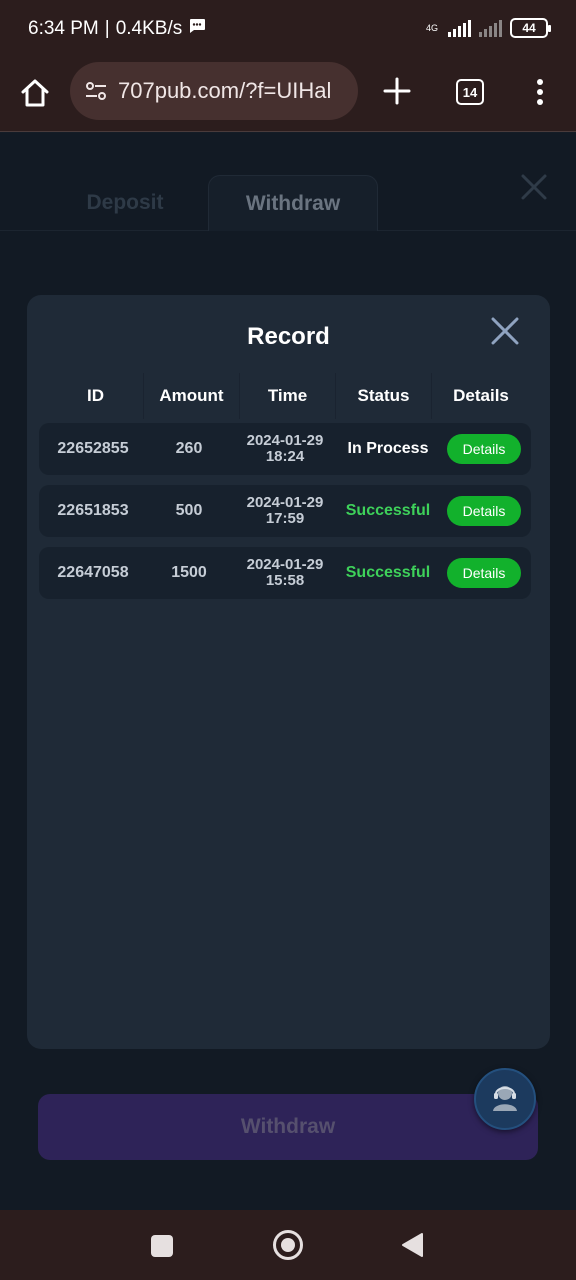  I want to click on tab-deposit: Deposit, so click(125, 203).